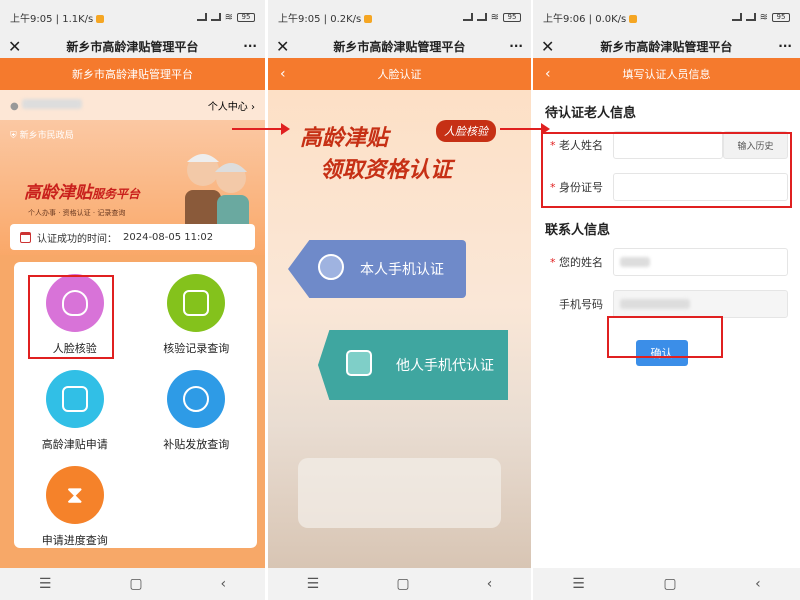 The width and height of the screenshot is (800, 600). Describe the element at coordinates (168, 237) in the screenshot. I see `auth-time-value: 2024-08-05 11:02` at that location.